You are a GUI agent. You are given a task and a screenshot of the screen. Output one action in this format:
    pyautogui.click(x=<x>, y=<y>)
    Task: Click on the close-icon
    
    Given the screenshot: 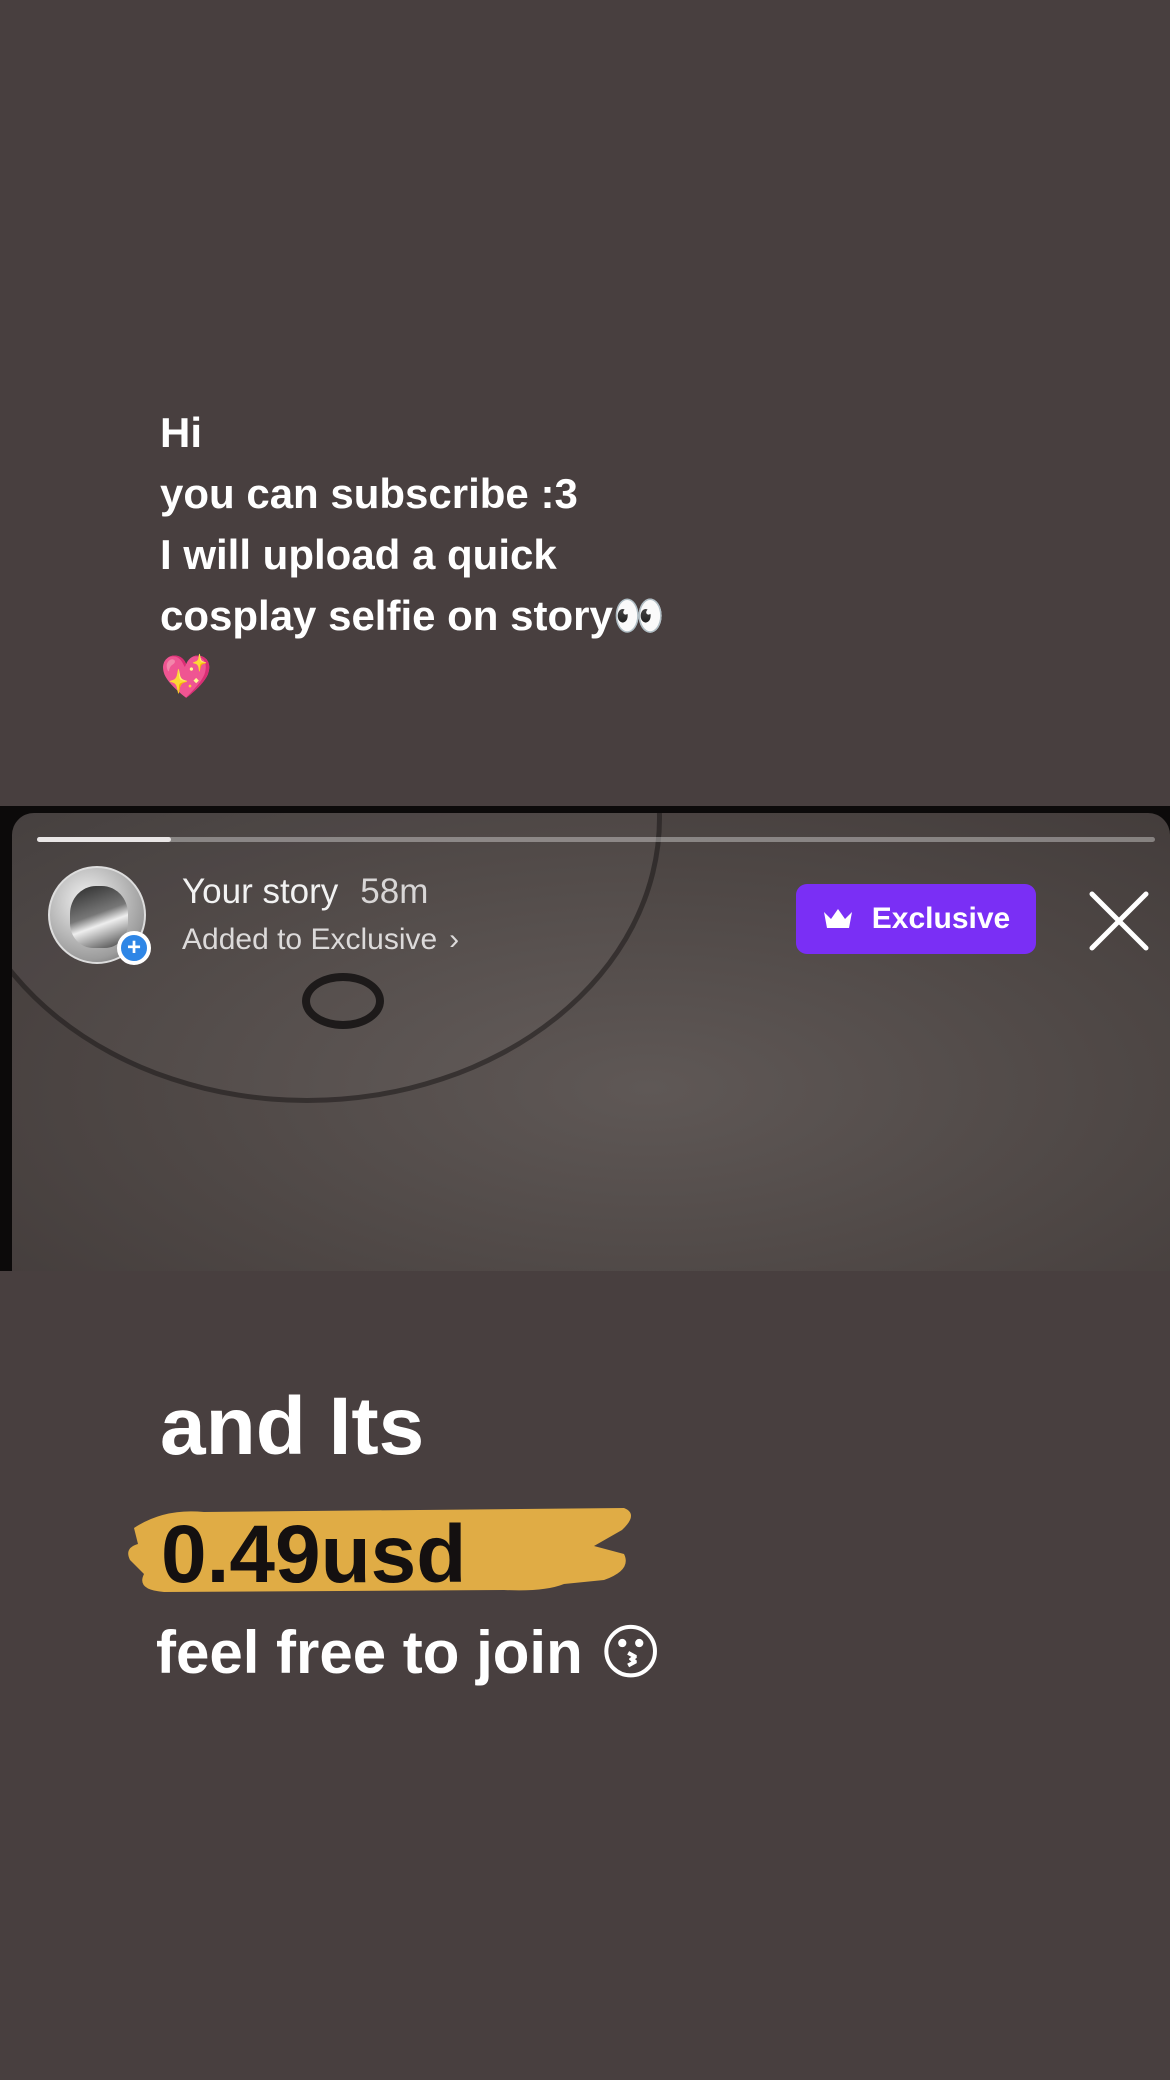 What is the action you would take?
    pyautogui.click(x=1119, y=921)
    